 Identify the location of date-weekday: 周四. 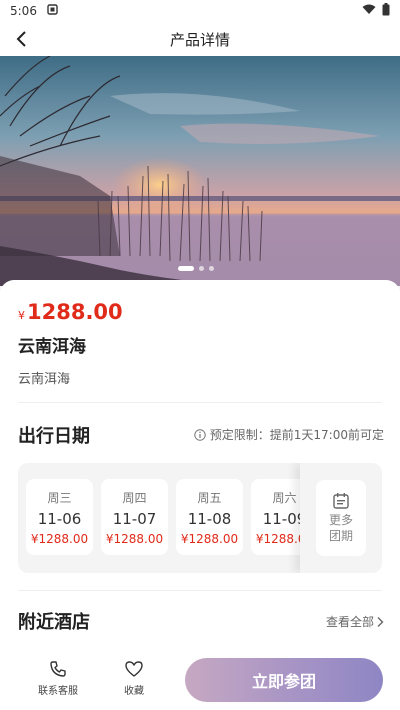
(134, 497).